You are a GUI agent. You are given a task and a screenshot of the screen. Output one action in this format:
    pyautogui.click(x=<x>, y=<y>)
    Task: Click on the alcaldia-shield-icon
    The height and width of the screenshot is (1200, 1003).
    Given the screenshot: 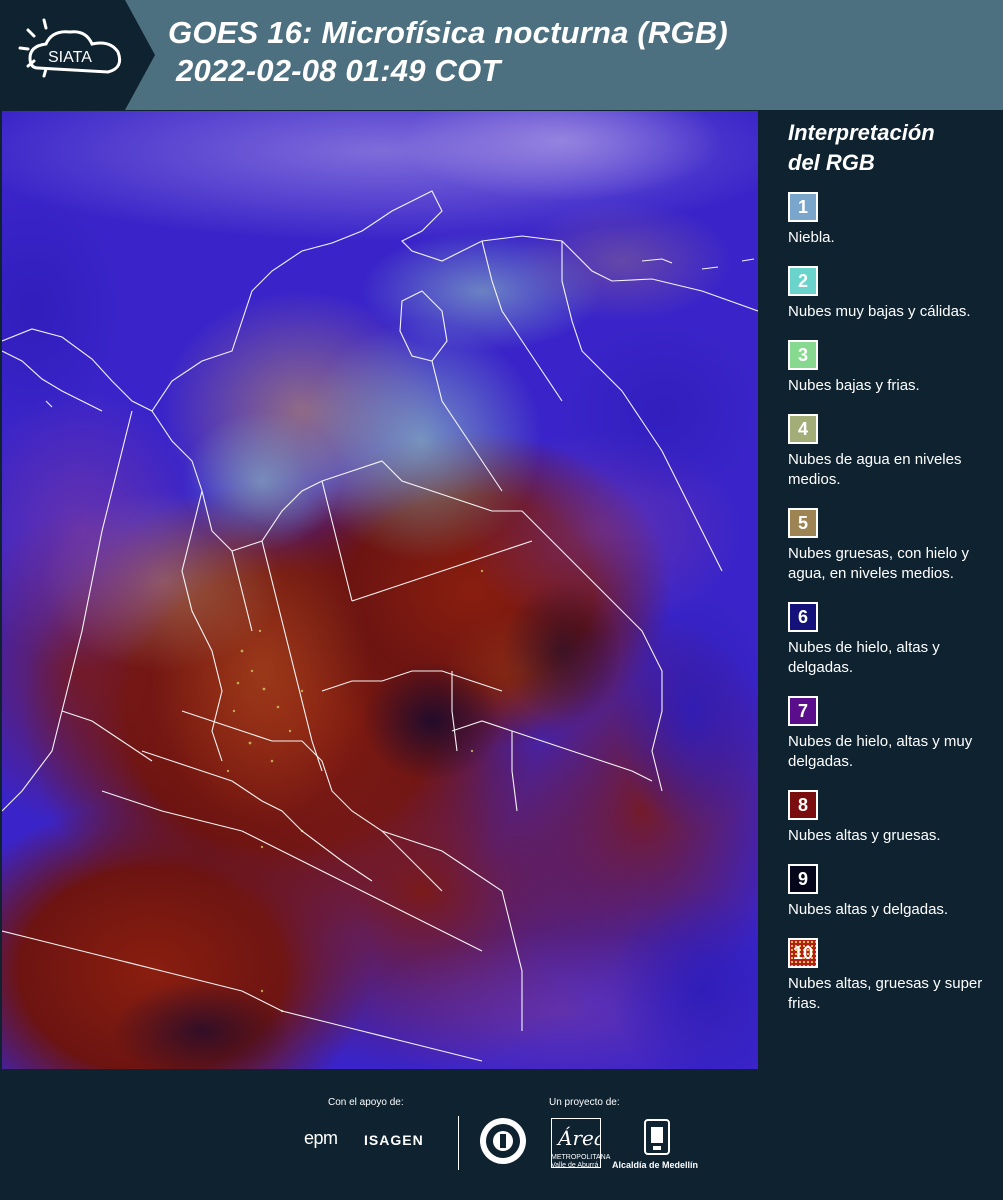 What is the action you would take?
    pyautogui.click(x=657, y=1137)
    